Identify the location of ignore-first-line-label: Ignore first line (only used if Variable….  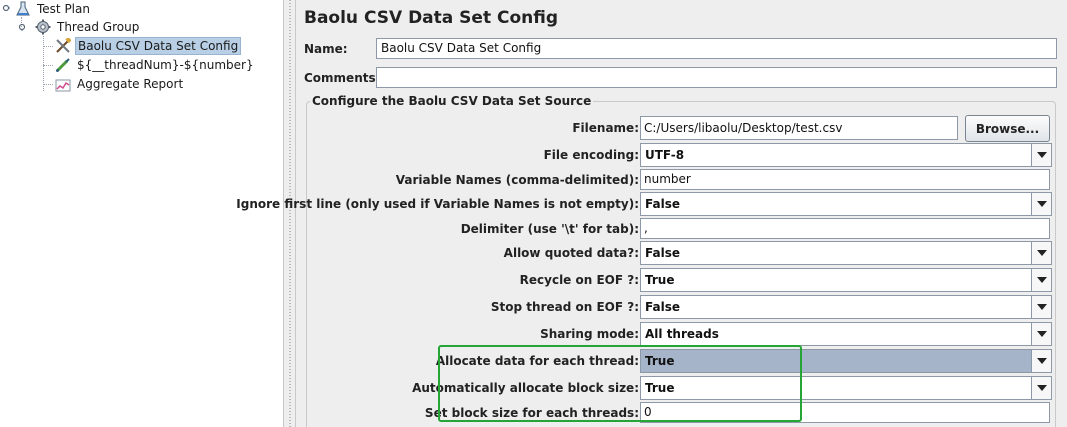
(437, 204).